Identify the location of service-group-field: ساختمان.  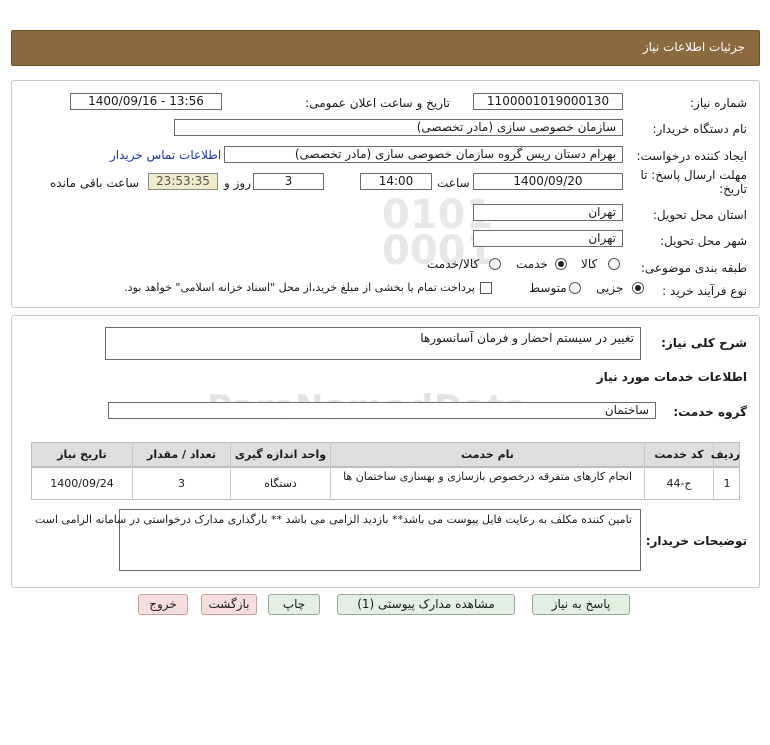
(382, 410).